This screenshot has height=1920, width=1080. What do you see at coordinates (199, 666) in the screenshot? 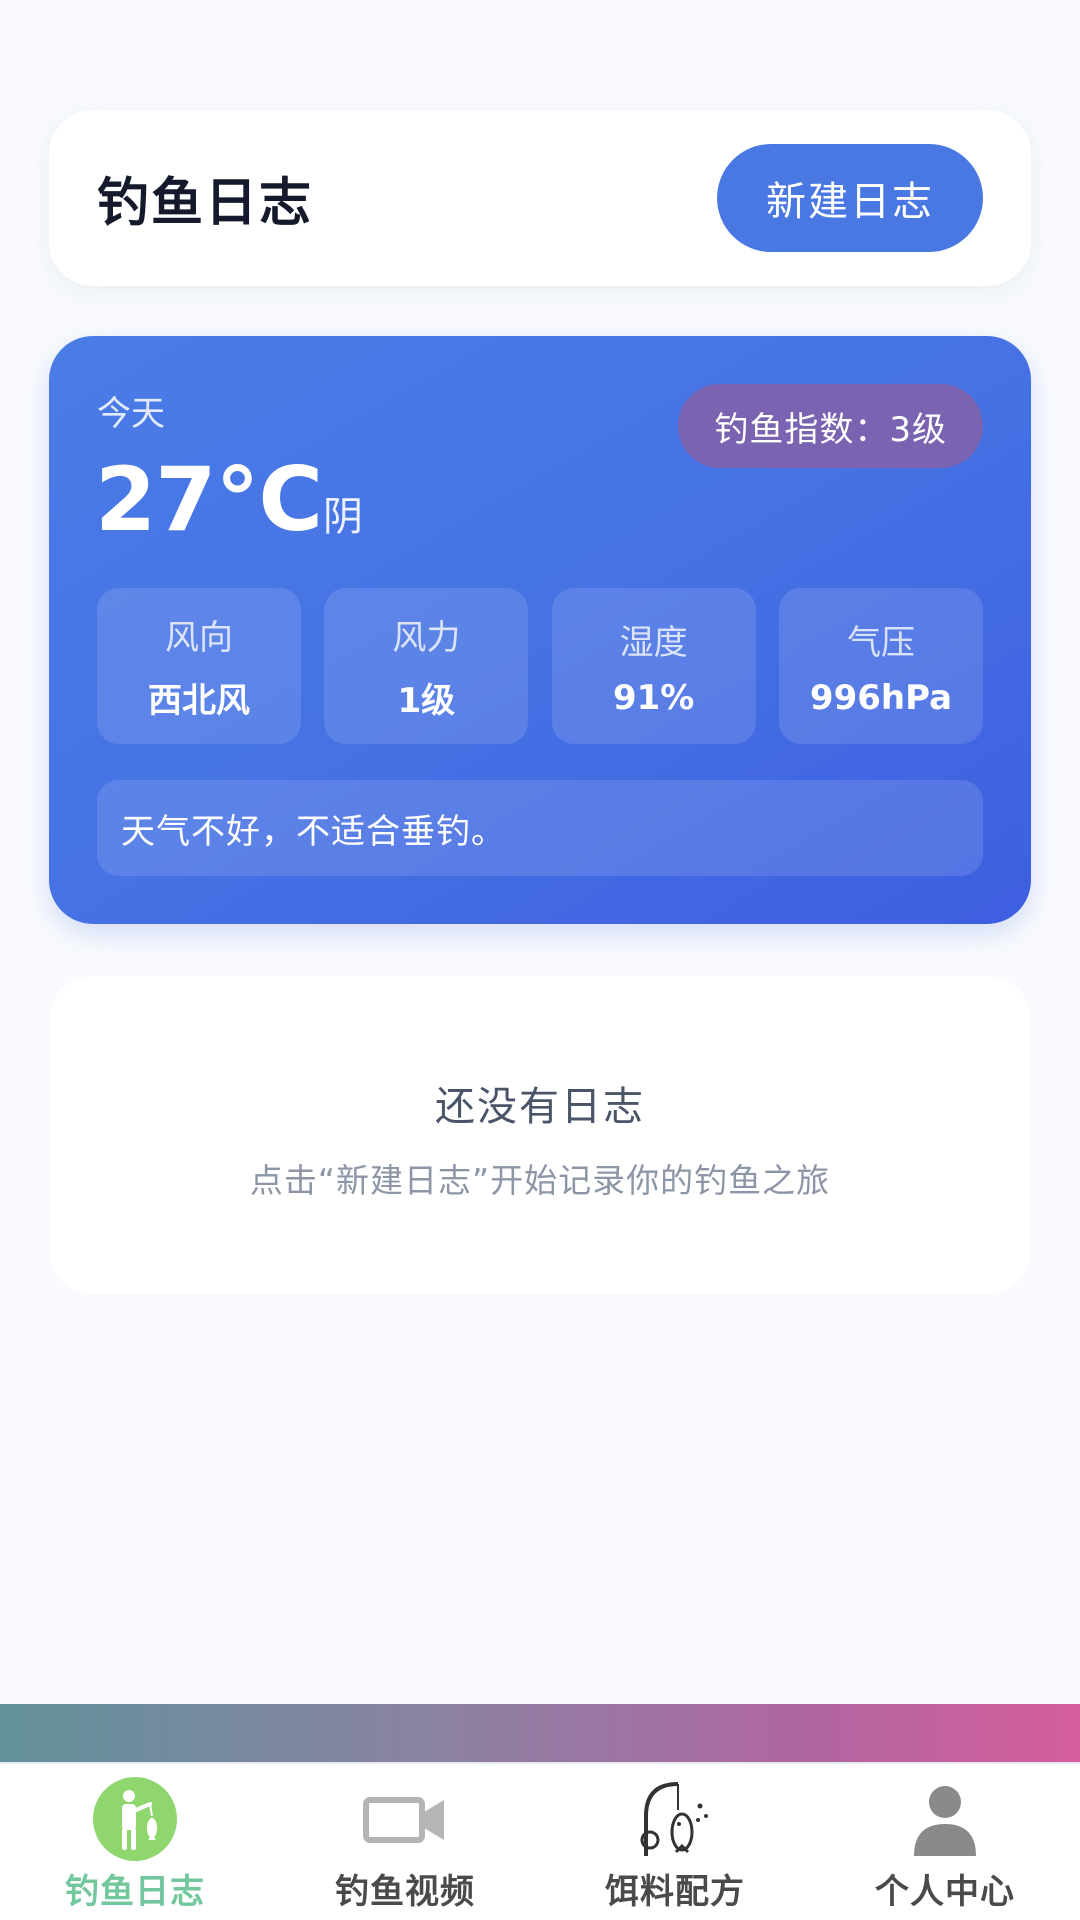
I see `stat-wind-direction: 风向 西北风` at bounding box center [199, 666].